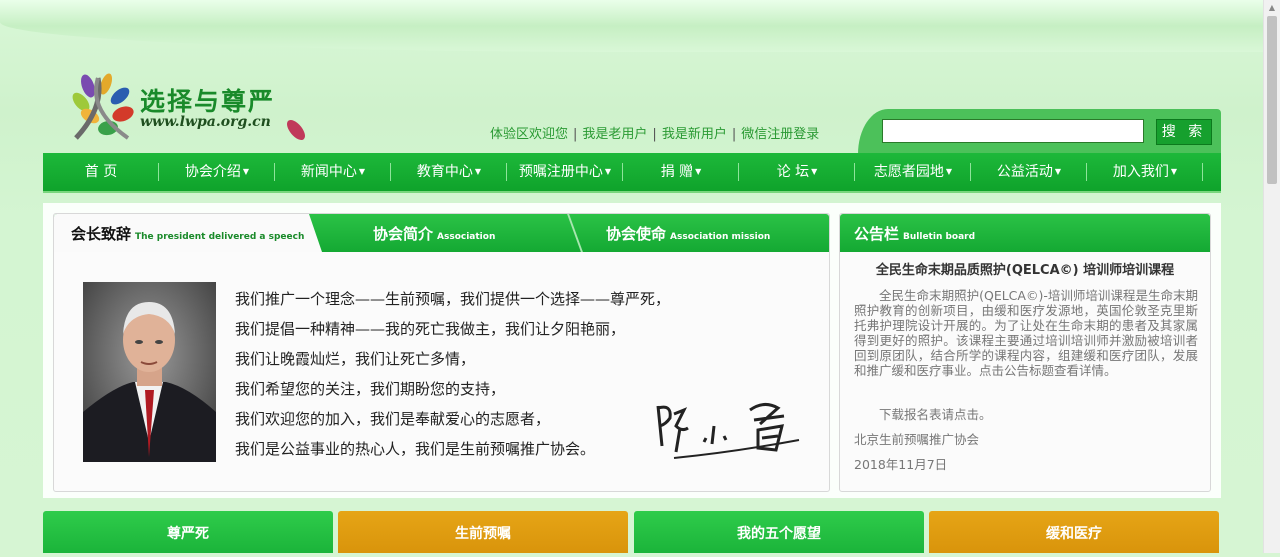  Describe the element at coordinates (355, 359) in the screenshot. I see `speech-line: 我们让晚霞灿烂，我们让死亡多情，` at that location.